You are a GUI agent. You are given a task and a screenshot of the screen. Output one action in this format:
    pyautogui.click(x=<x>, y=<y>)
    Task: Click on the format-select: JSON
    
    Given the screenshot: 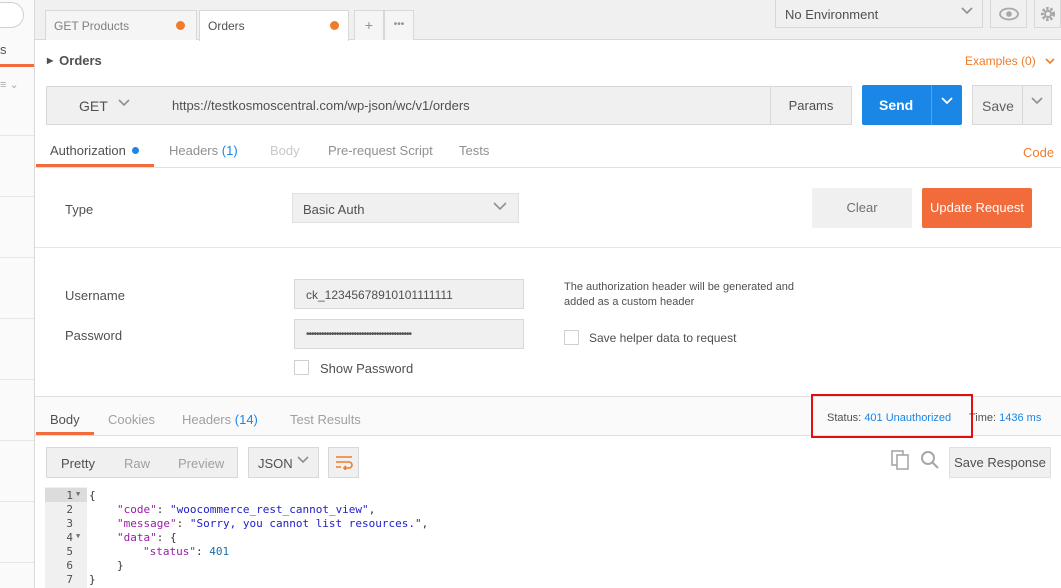 What is the action you would take?
    pyautogui.click(x=283, y=462)
    